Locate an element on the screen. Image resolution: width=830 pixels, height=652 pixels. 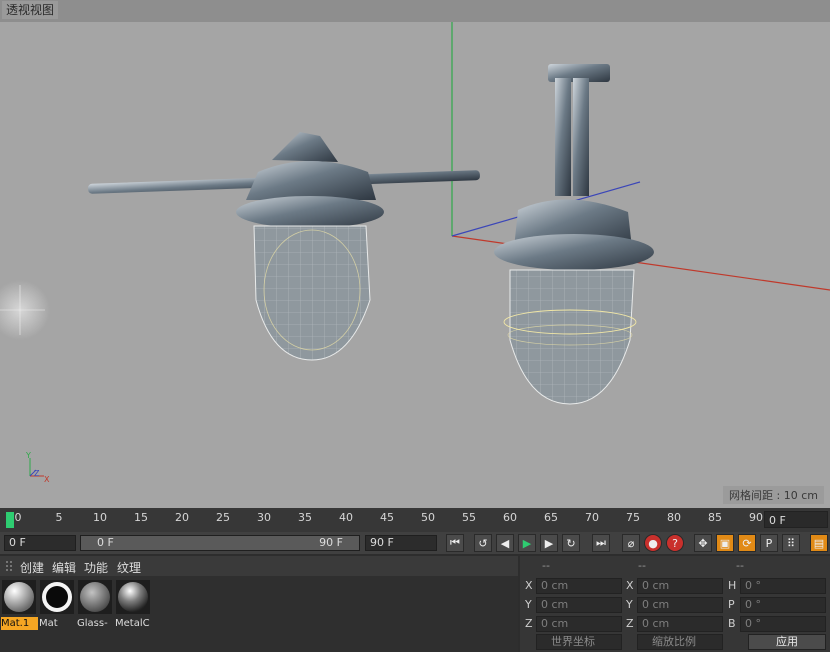
prev-frame-button: ◀ is located at coordinates (505, 543).